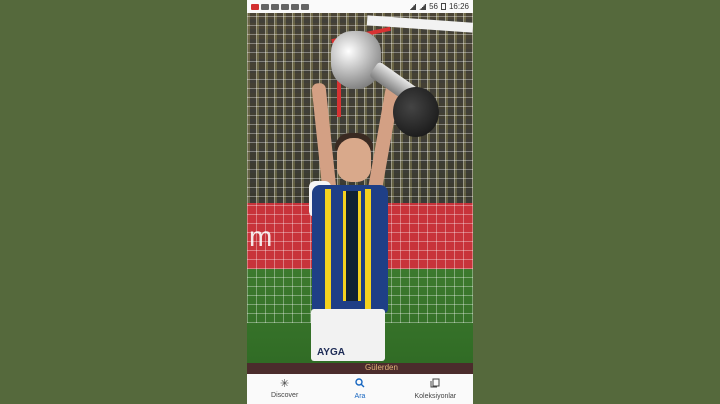  I want to click on nav-label: Ara, so click(360, 396).